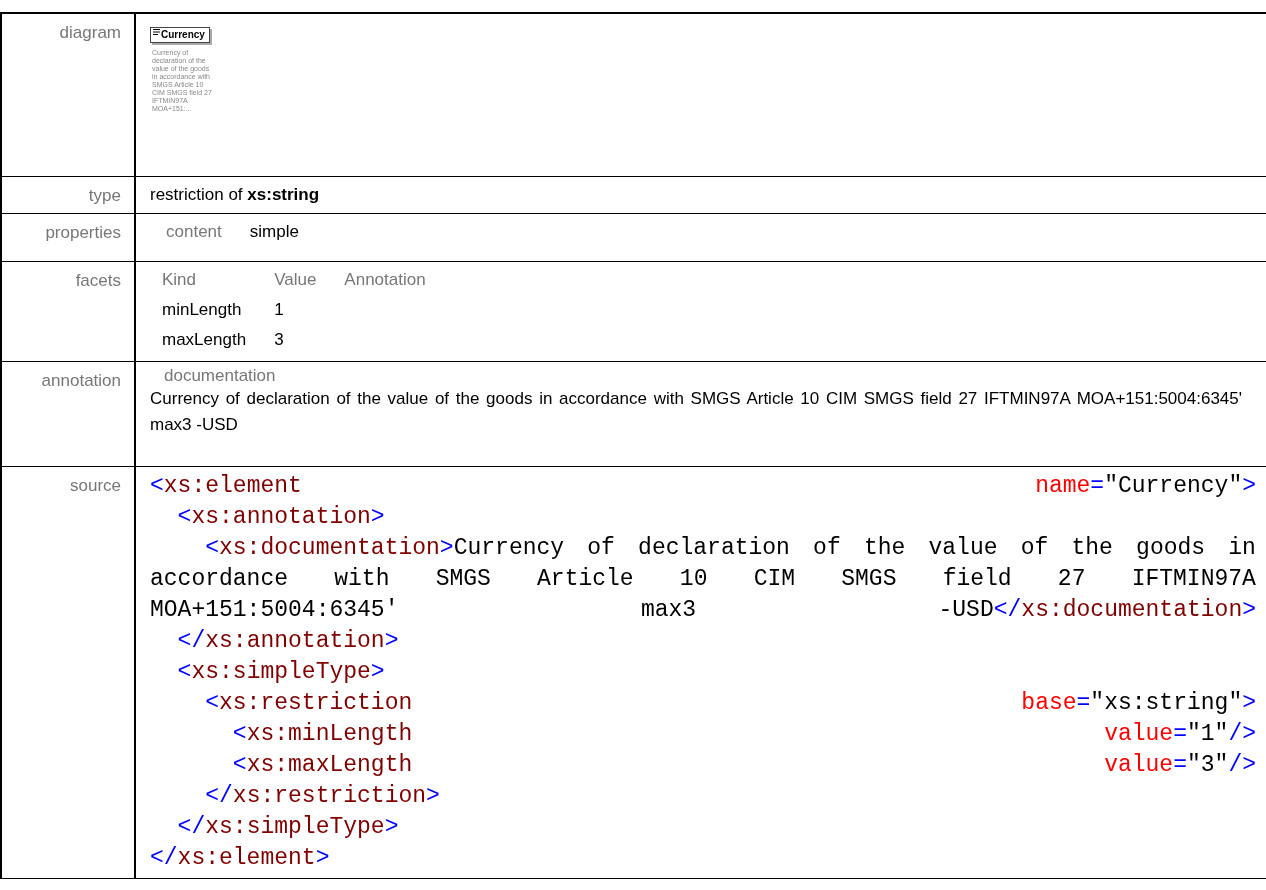 The width and height of the screenshot is (1266, 890). What do you see at coordinates (180, 35) in the screenshot?
I see `element-node: Currency` at bounding box center [180, 35].